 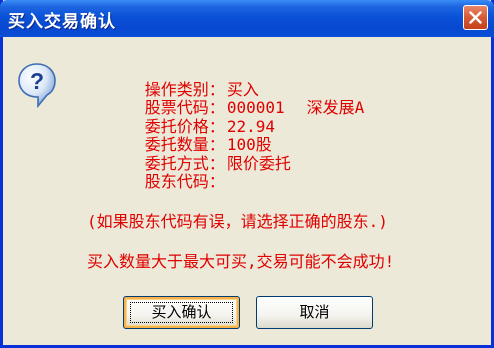 What do you see at coordinates (247, 18) in the screenshot?
I see `title-bar: 买入交易确认` at bounding box center [247, 18].